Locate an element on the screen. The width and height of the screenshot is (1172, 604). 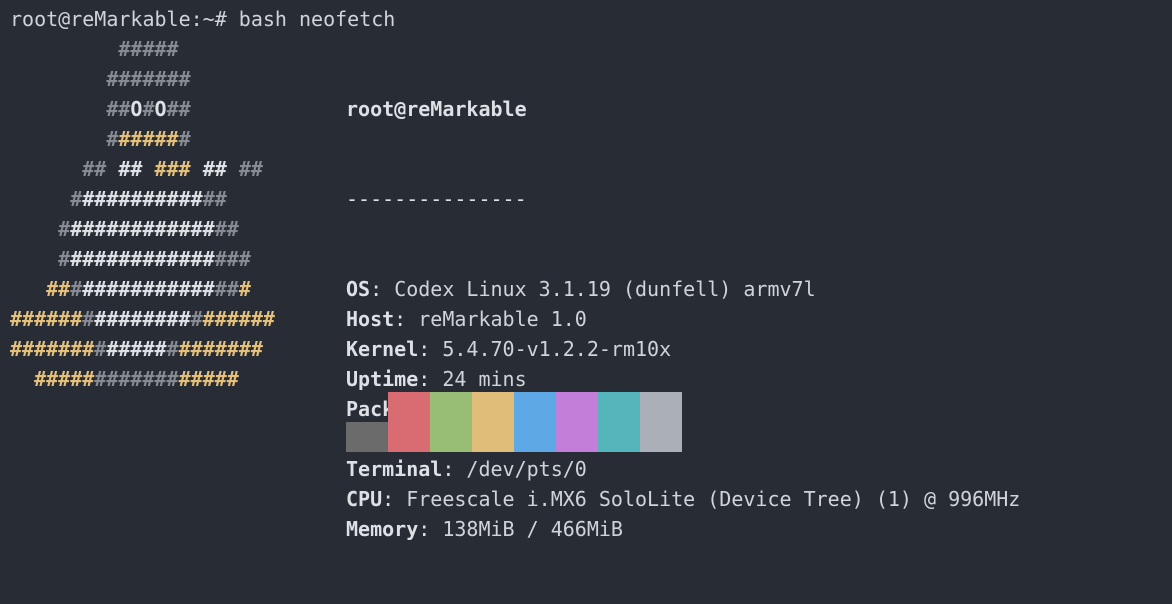
logo-line: ################# is located at coordinates (142, 379).